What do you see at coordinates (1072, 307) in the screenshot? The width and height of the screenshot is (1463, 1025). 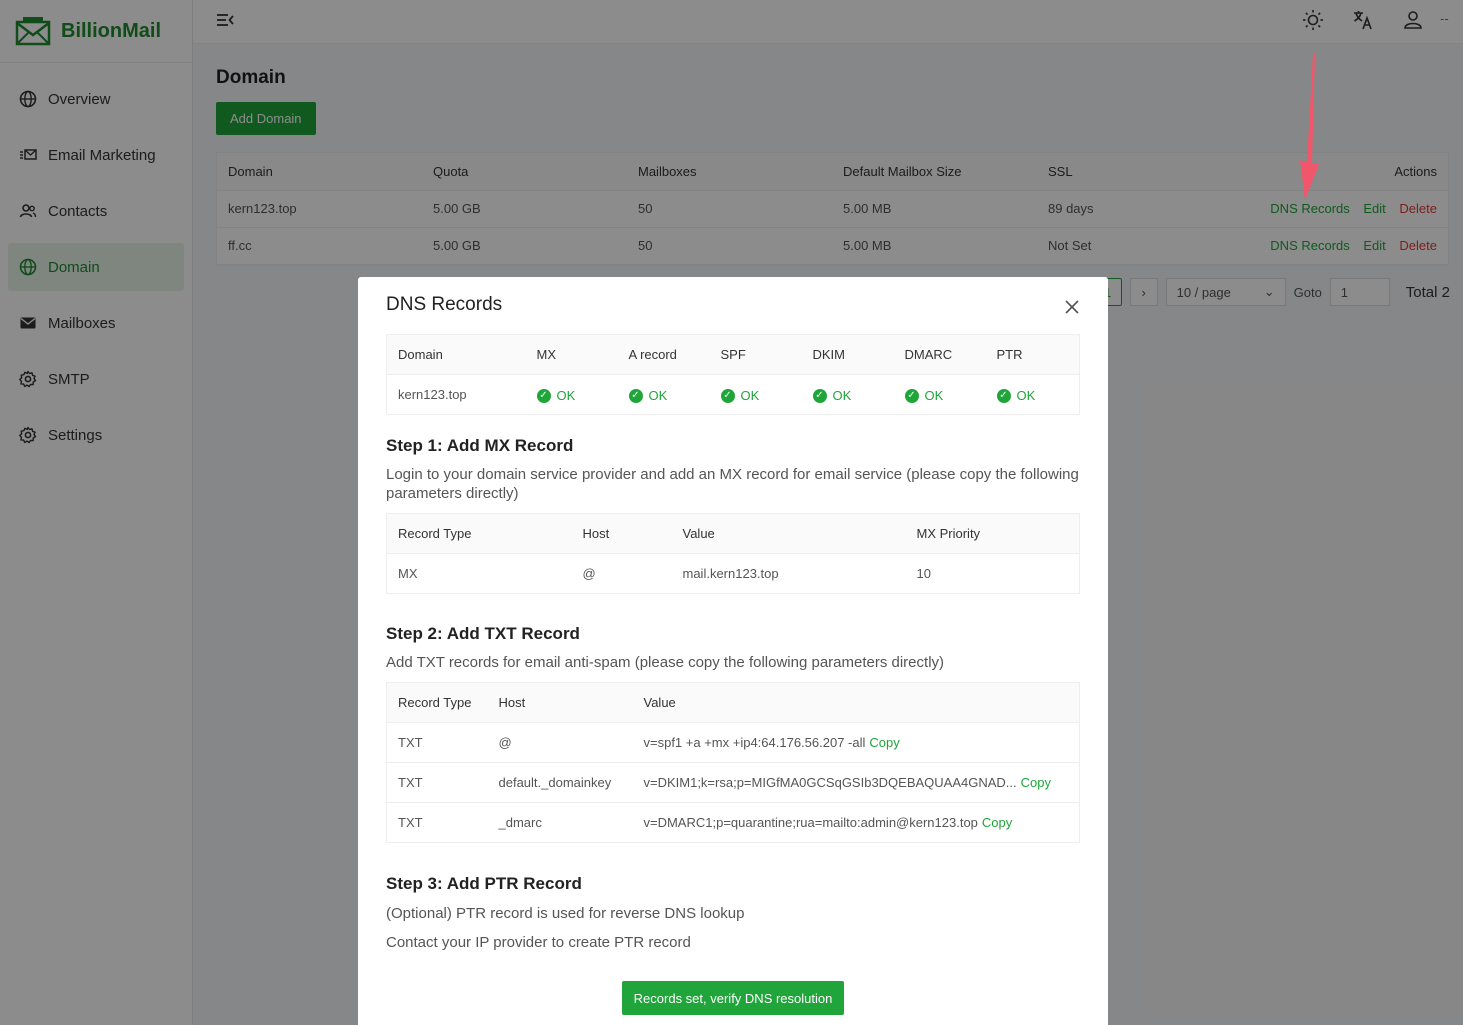 I see `close-icon` at bounding box center [1072, 307].